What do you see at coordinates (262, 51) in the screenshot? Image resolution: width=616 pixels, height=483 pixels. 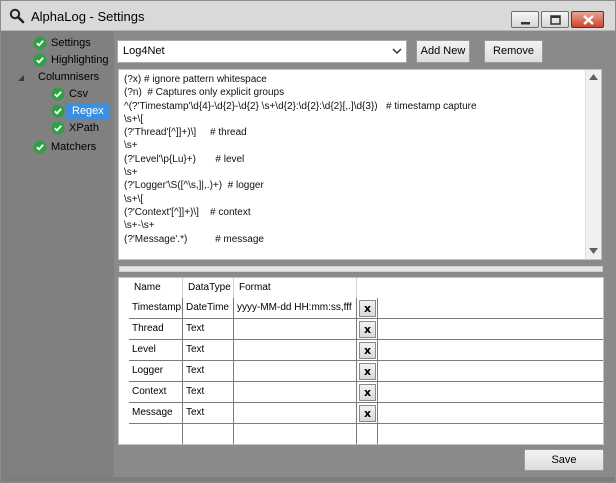 I see `pattern-dropdown: Log4Net` at bounding box center [262, 51].